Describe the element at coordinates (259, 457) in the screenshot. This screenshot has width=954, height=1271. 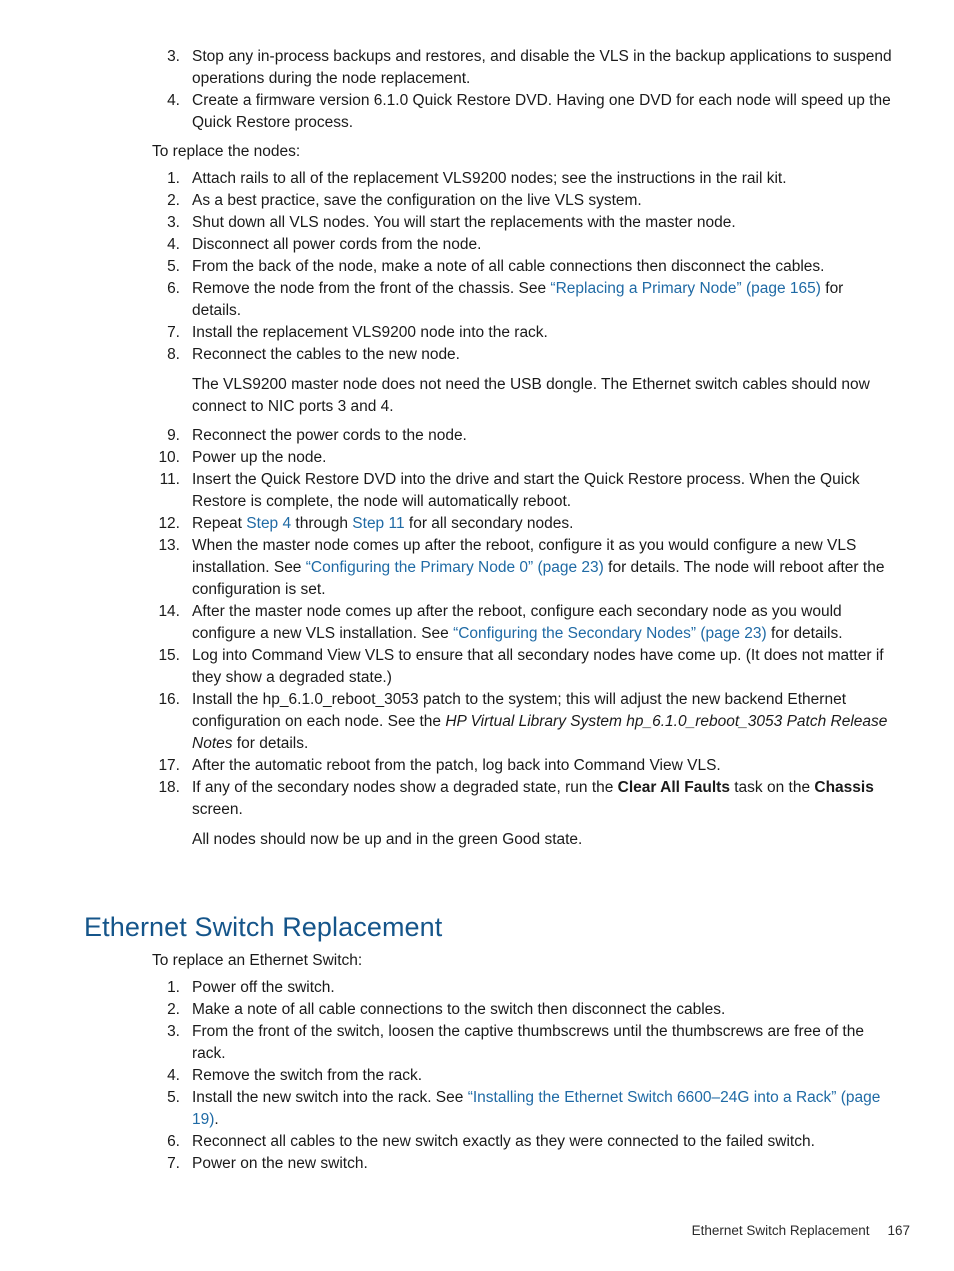
I see `list-item-text: Power up the node.` at that location.